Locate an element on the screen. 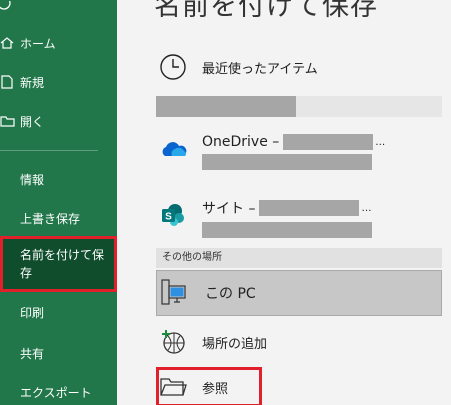  add-place-icon is located at coordinates (173, 342).